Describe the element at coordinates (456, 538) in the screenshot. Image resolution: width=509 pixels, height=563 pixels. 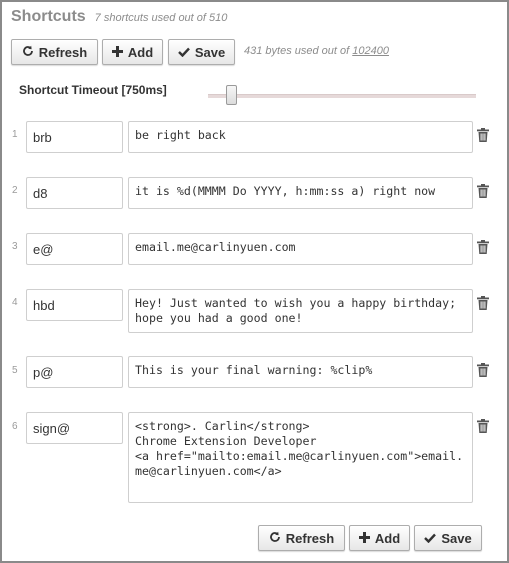
I see `footer-save-label: Save` at that location.